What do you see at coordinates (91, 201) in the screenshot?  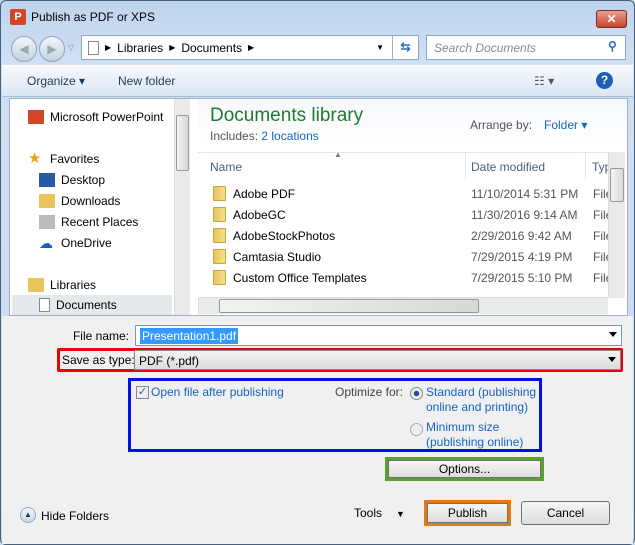 I see `nav-label: Downloads` at bounding box center [91, 201].